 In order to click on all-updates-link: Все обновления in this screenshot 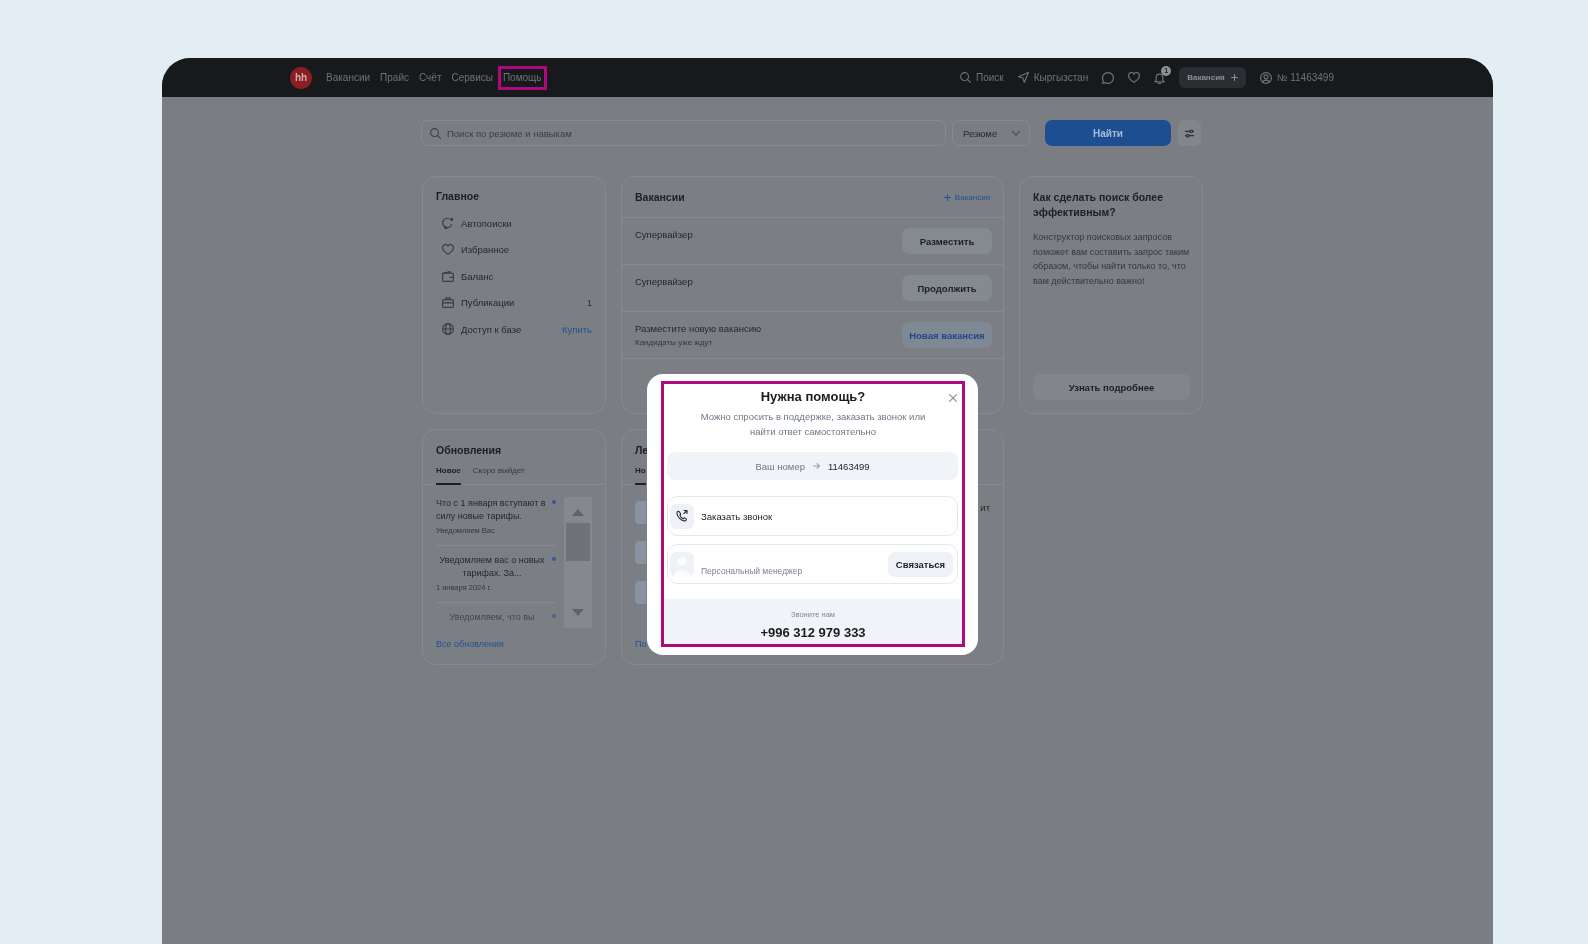, I will do `click(470, 644)`.